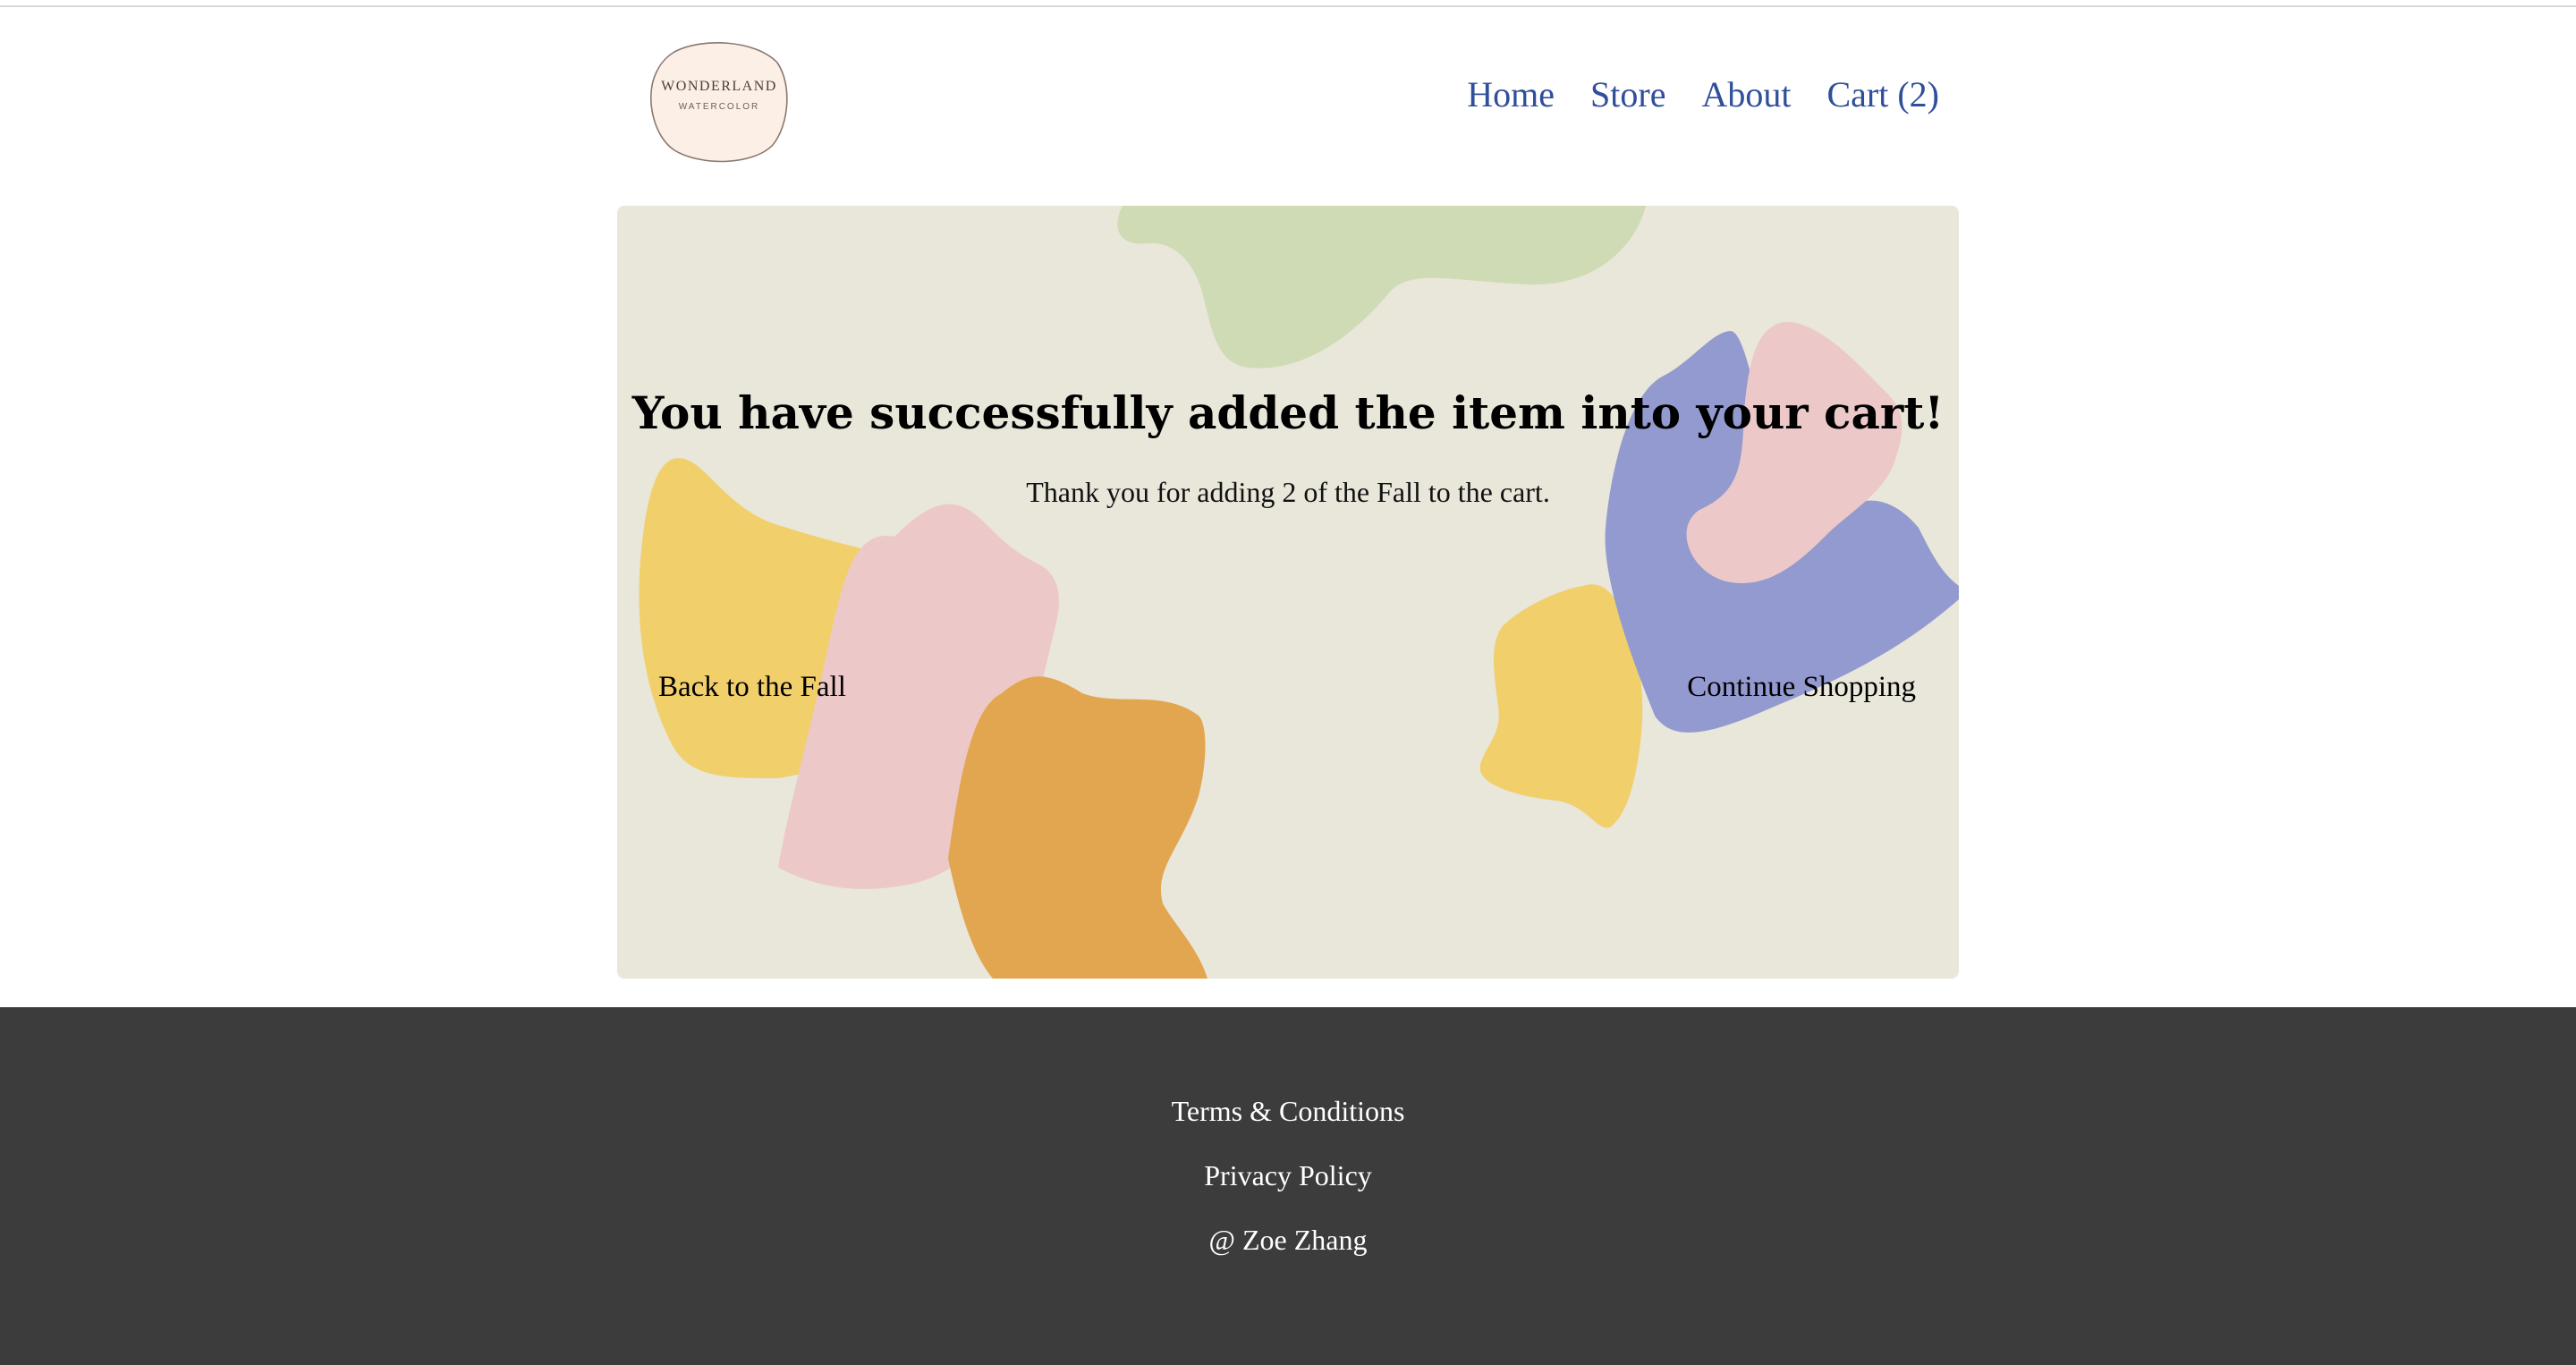 The image size is (2576, 1365). Describe the element at coordinates (1078, 827) in the screenshot. I see `orange-blob` at that location.